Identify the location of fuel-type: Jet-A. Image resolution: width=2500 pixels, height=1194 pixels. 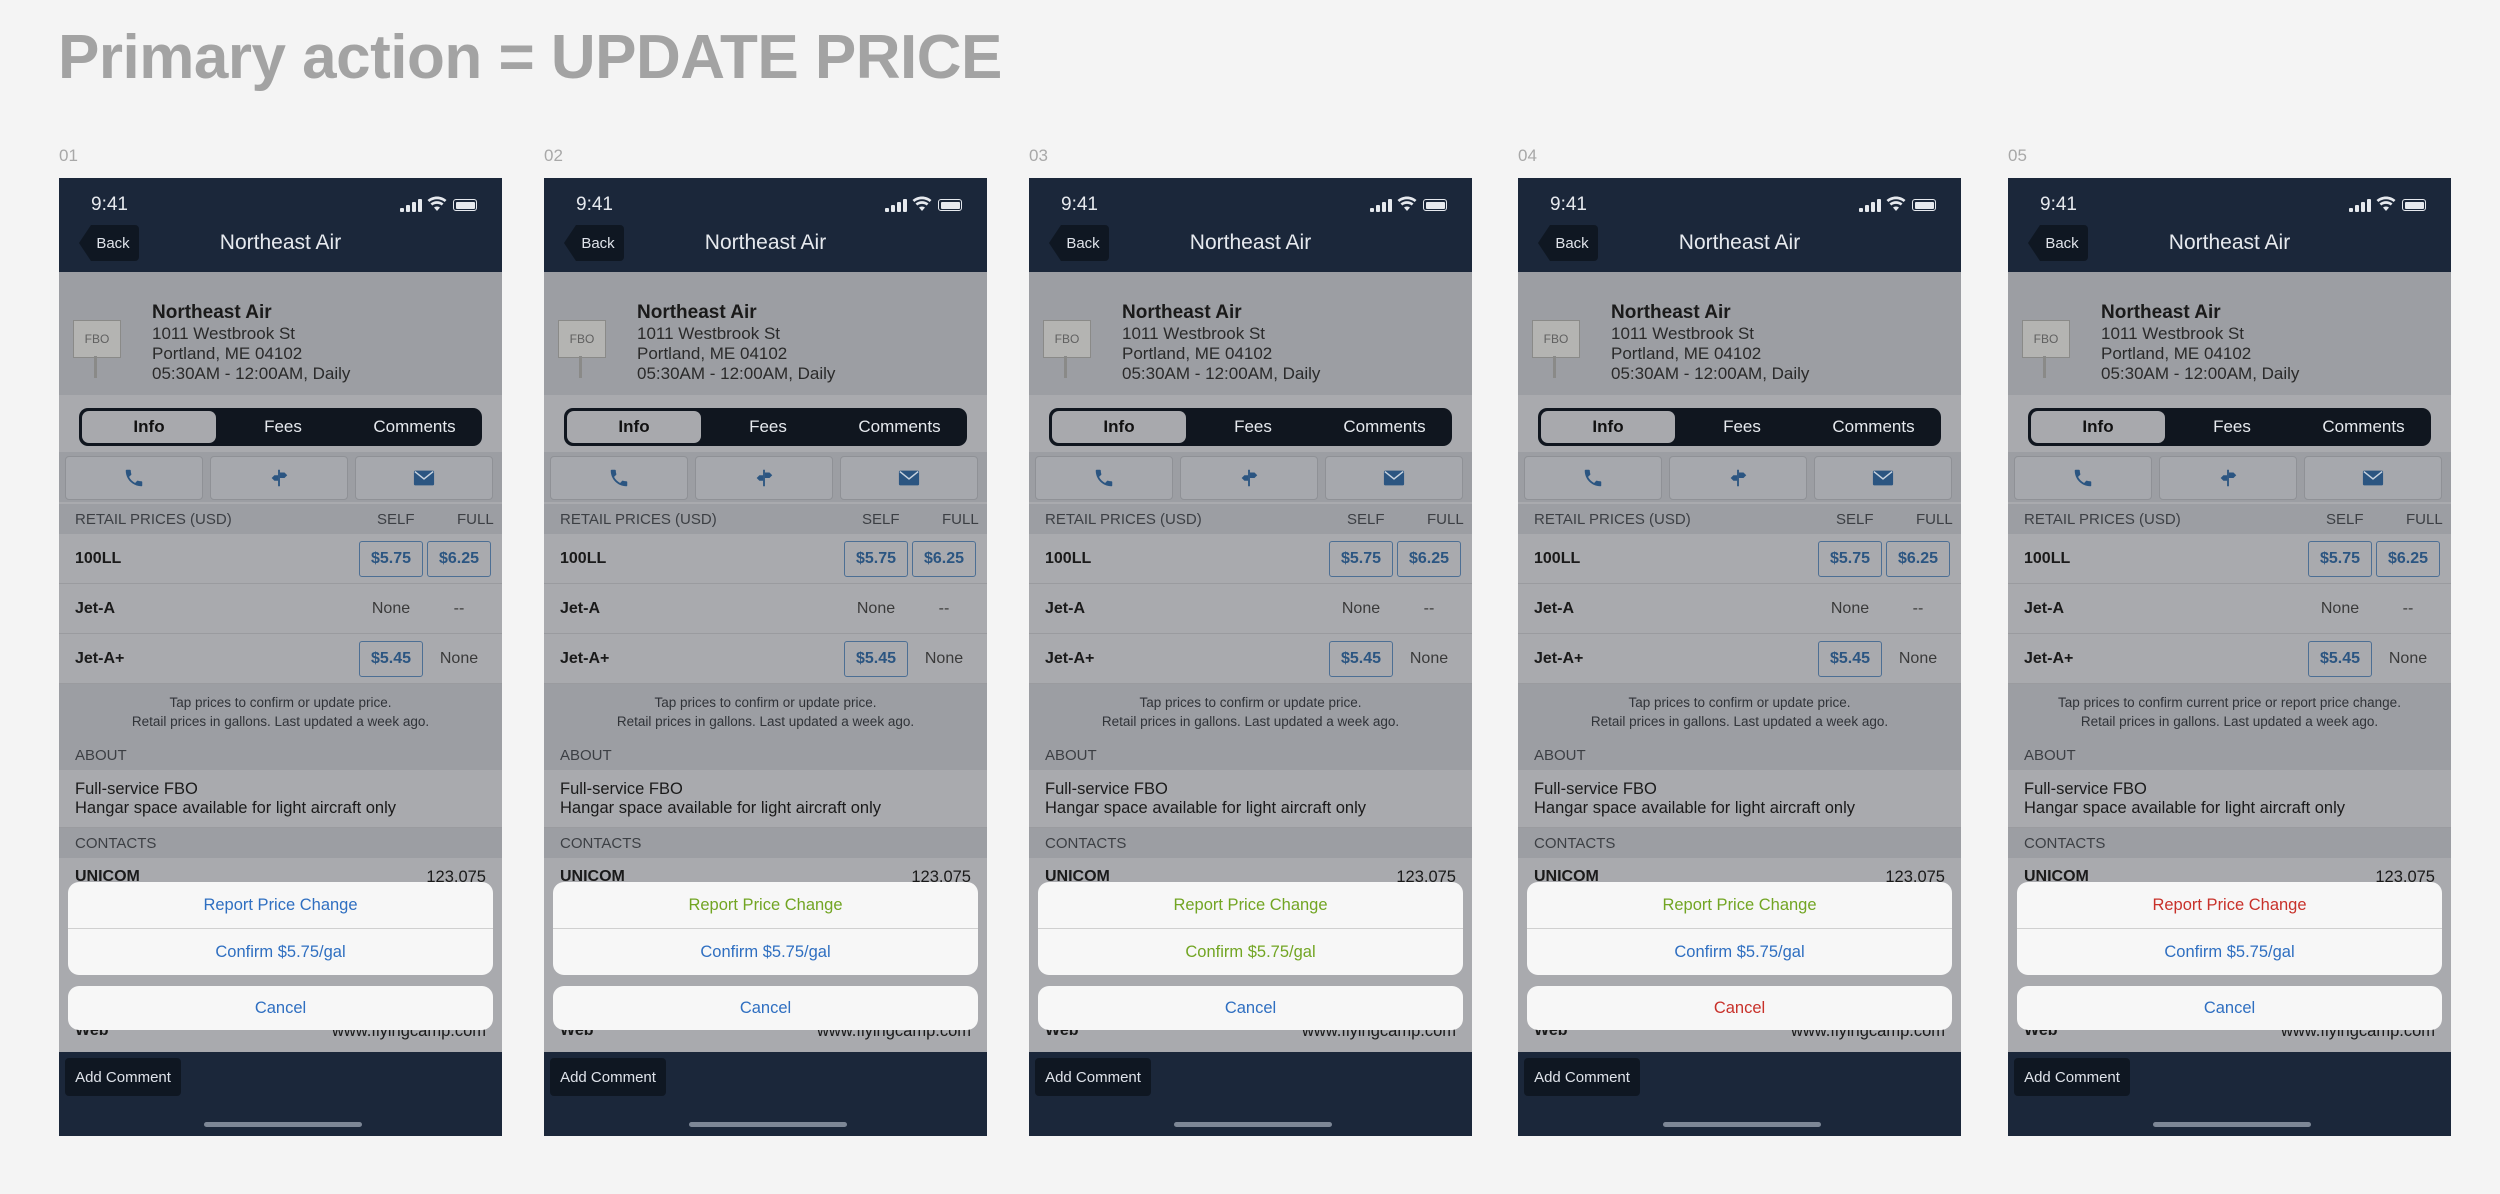
(95, 608).